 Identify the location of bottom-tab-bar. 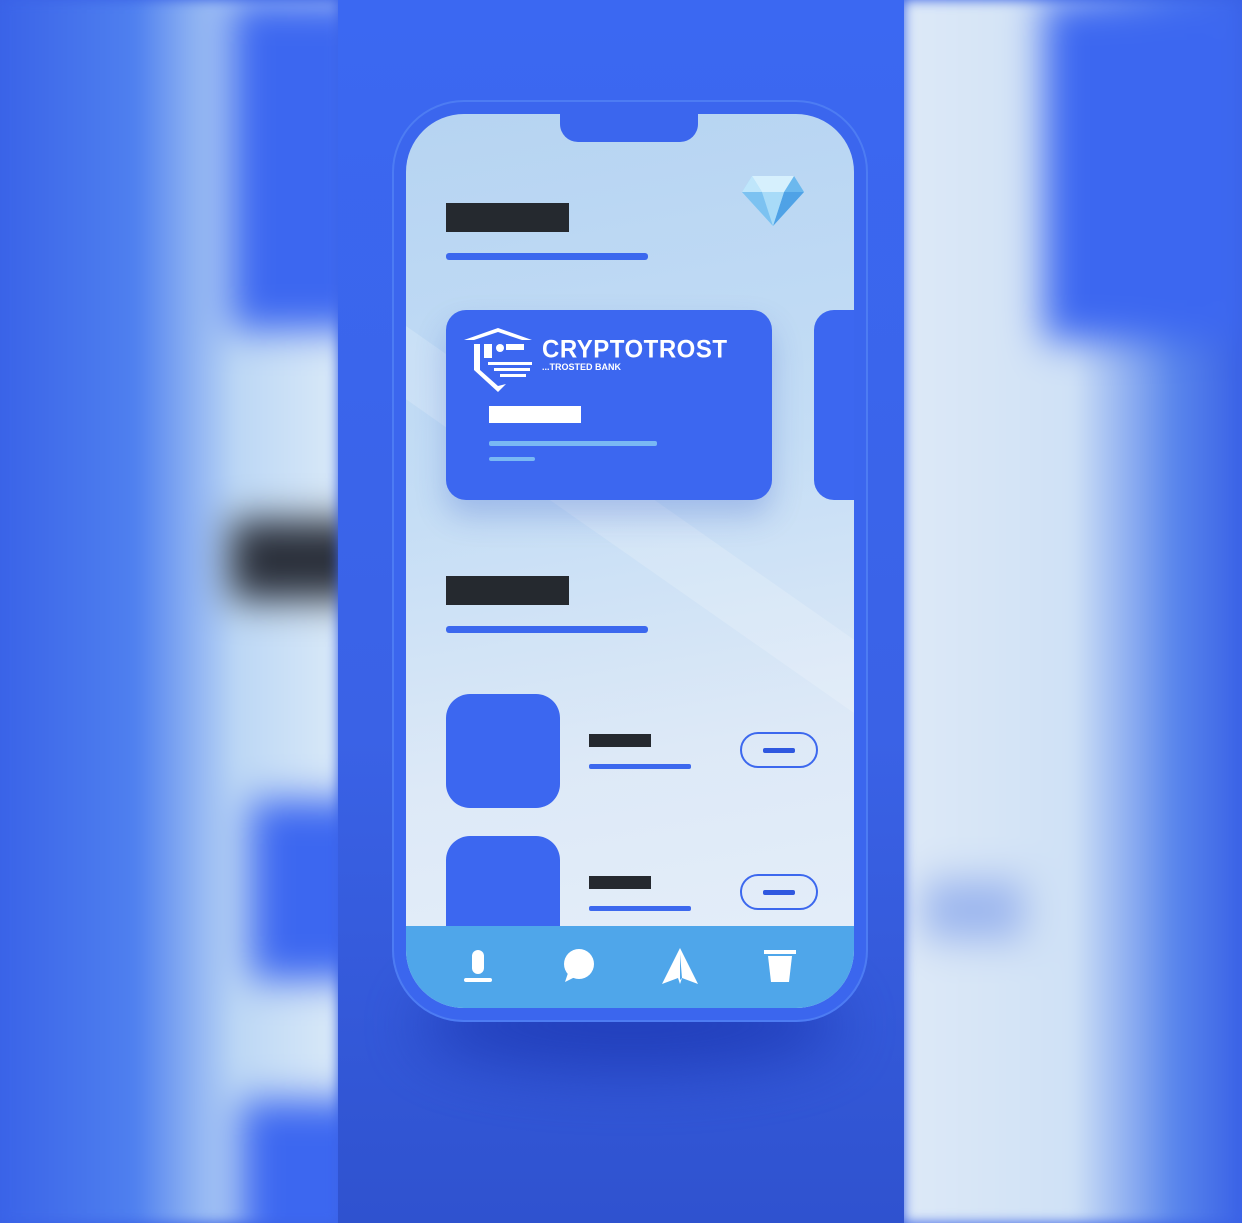
(630, 967).